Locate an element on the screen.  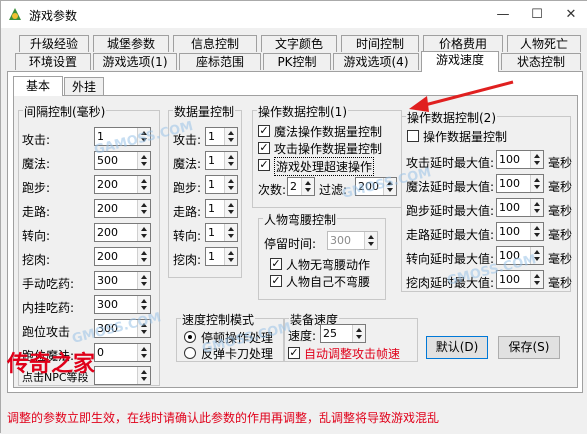
walk-delay-input: 100 is located at coordinates (520, 231).